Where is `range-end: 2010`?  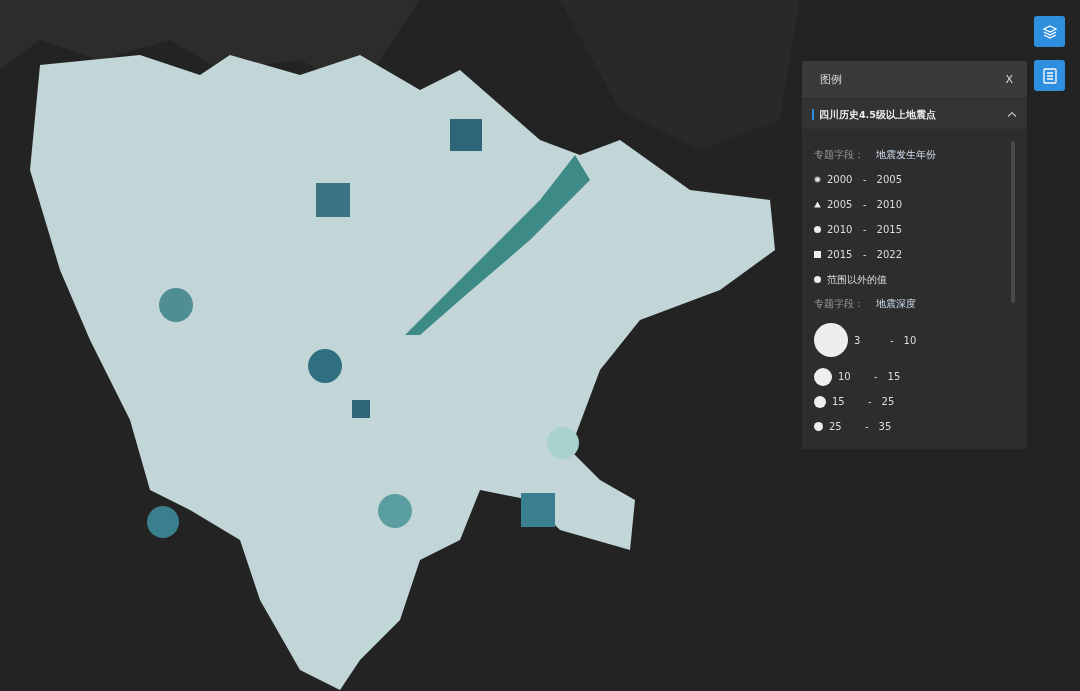
range-end: 2010 is located at coordinates (889, 204).